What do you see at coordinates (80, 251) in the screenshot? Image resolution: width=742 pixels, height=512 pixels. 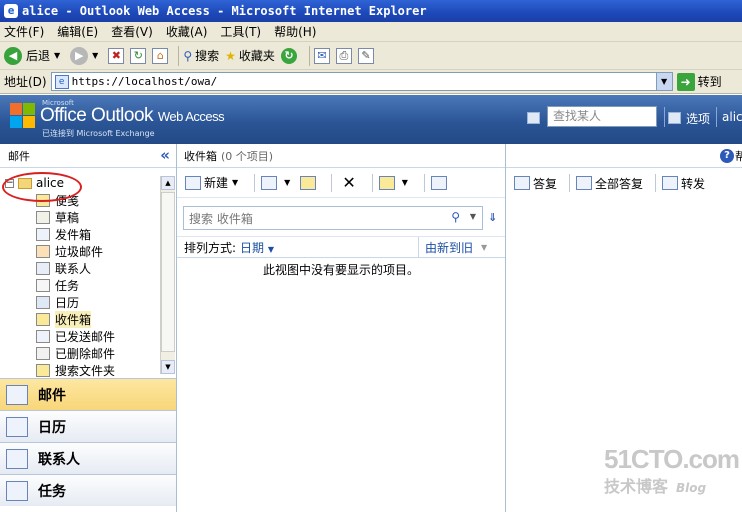 I see `folder-junk: 垃圾邮件` at bounding box center [80, 251].